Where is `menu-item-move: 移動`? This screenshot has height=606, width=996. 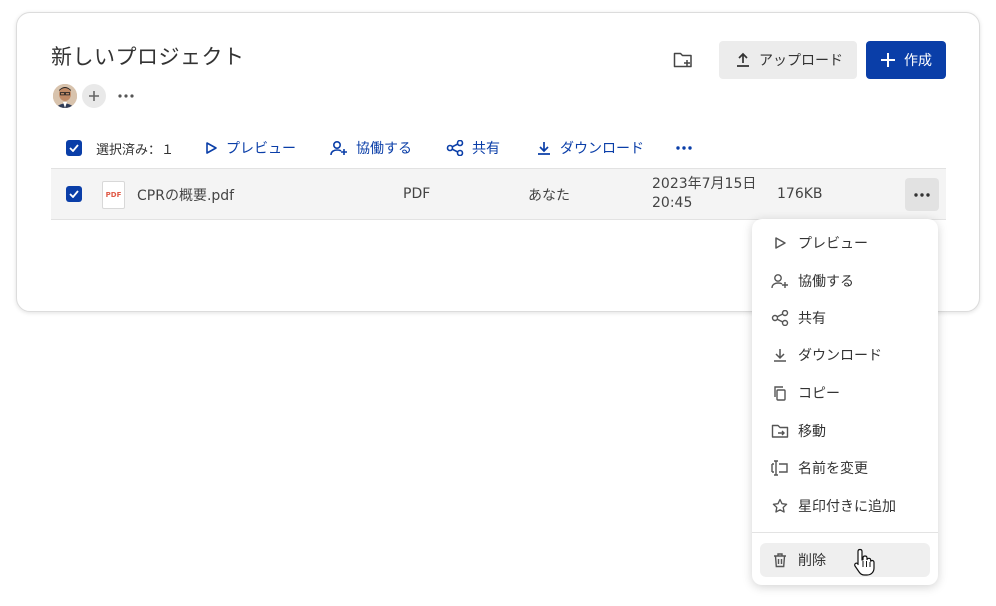
menu-item-move: 移動 is located at coordinates (845, 431).